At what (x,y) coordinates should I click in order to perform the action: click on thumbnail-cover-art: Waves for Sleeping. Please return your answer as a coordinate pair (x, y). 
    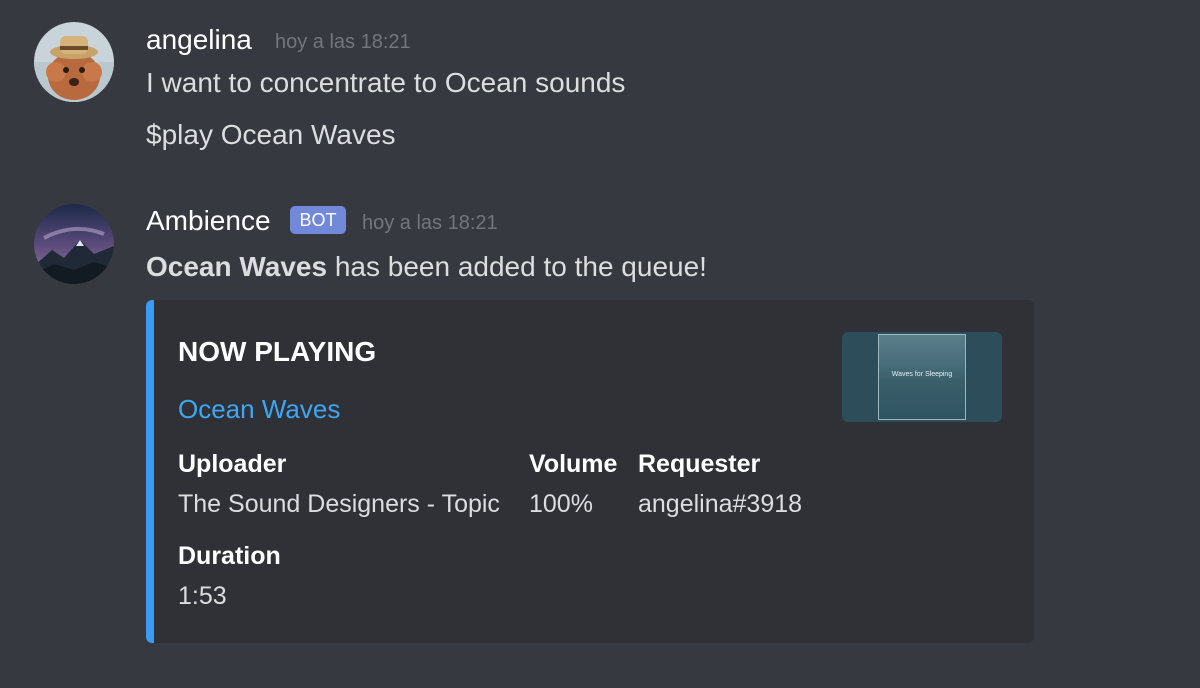
    Looking at the image, I should click on (922, 377).